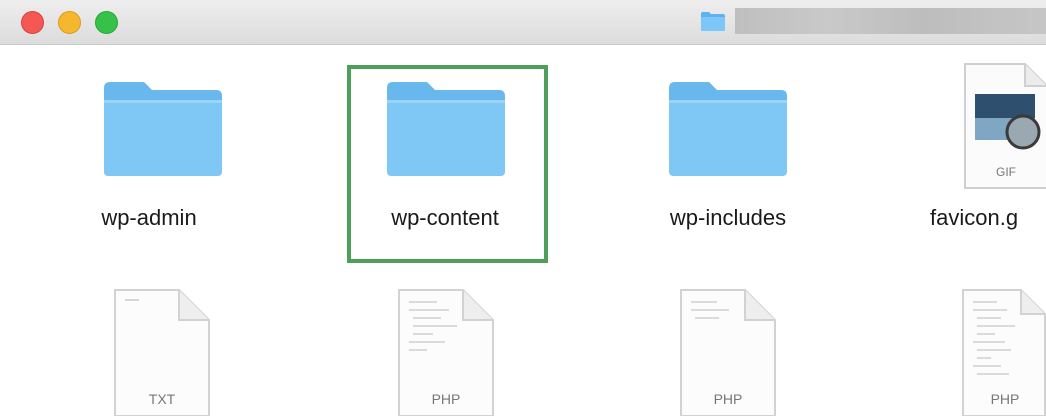  Describe the element at coordinates (69, 22) in the screenshot. I see `minimize-button` at that location.